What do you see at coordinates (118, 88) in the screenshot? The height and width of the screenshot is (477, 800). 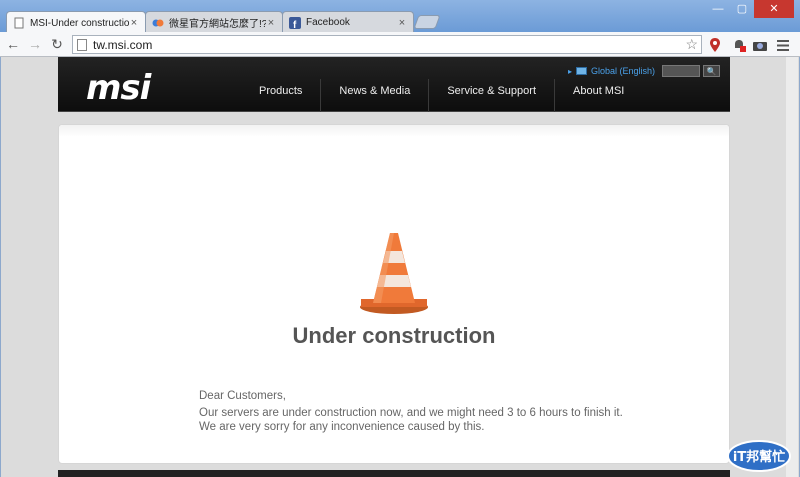 I see `msi-logo: msi` at bounding box center [118, 88].